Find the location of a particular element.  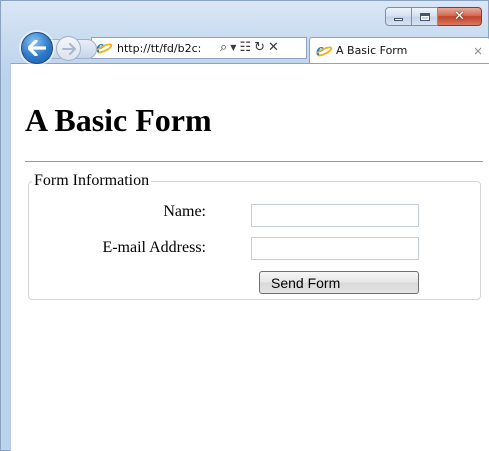

maximize-icon is located at coordinates (424, 16).